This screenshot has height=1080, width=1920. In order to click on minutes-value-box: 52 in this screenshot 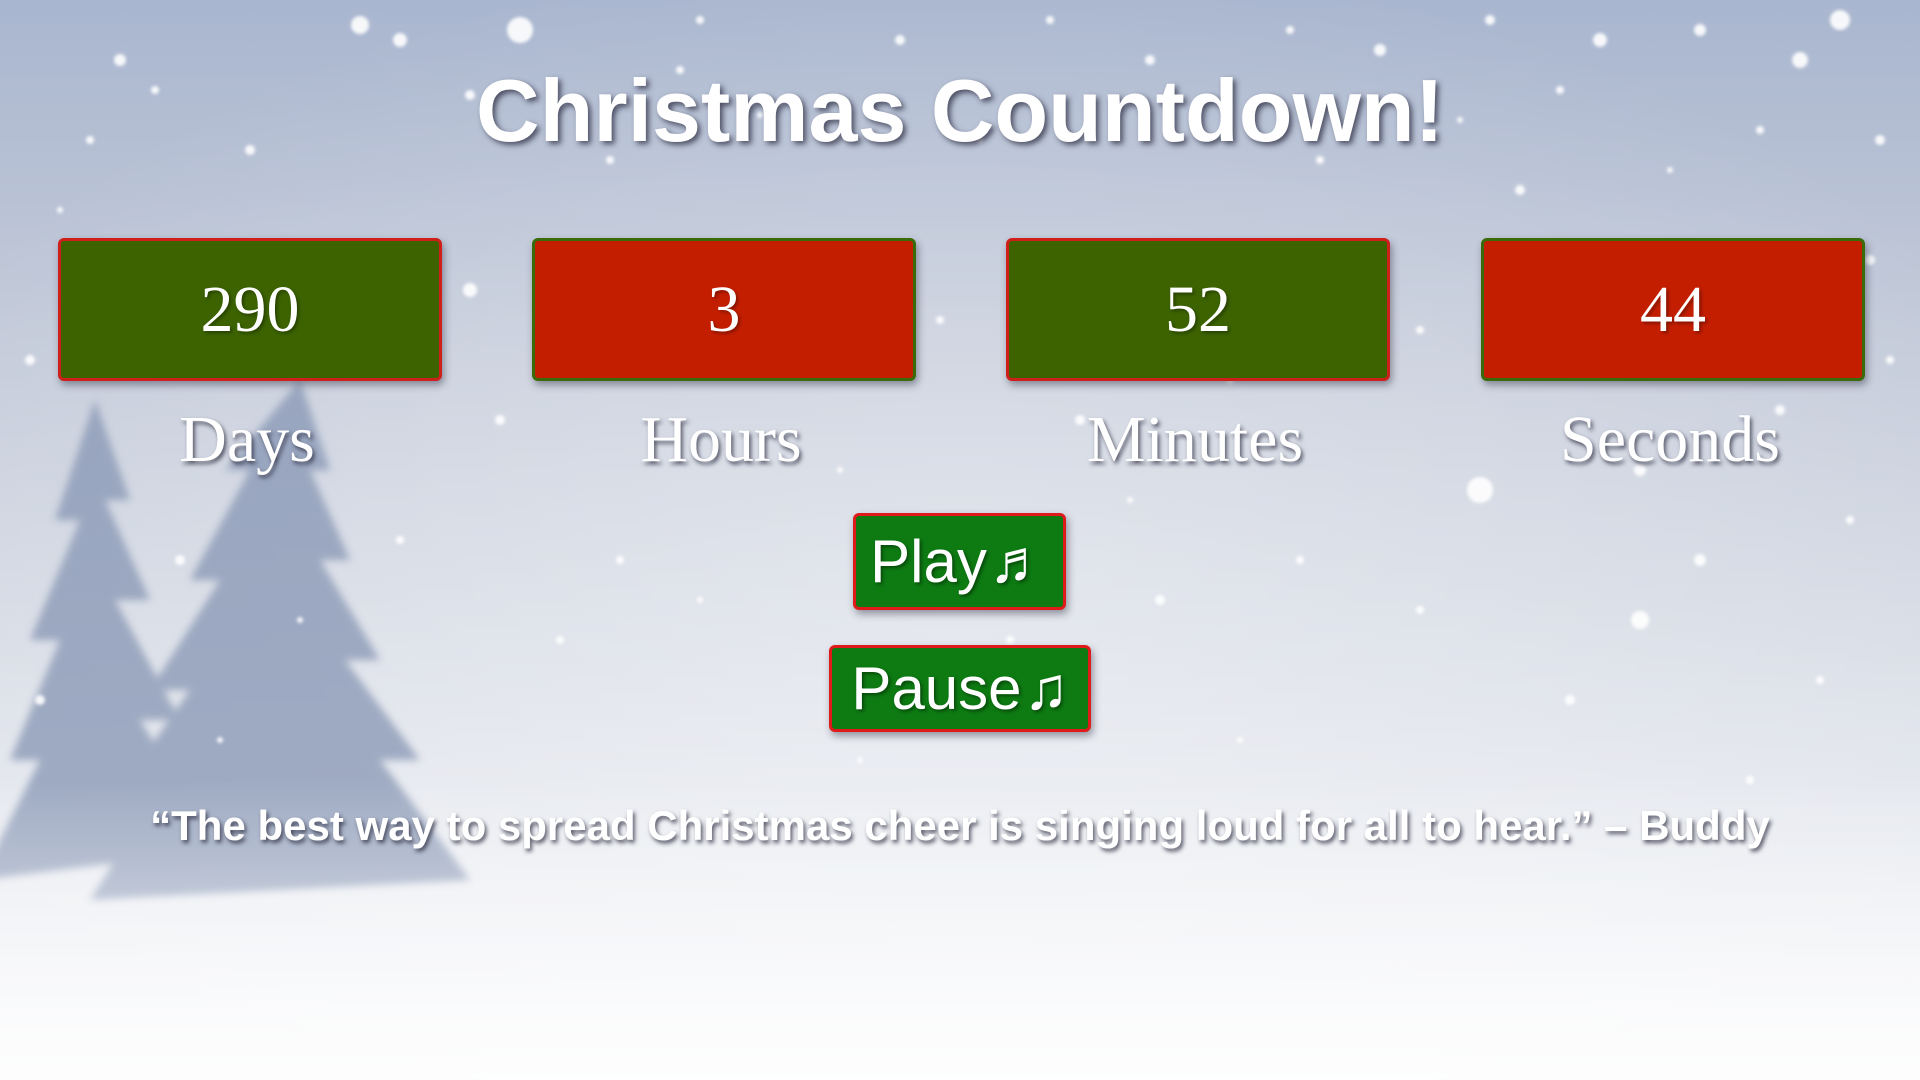, I will do `click(1198, 309)`.